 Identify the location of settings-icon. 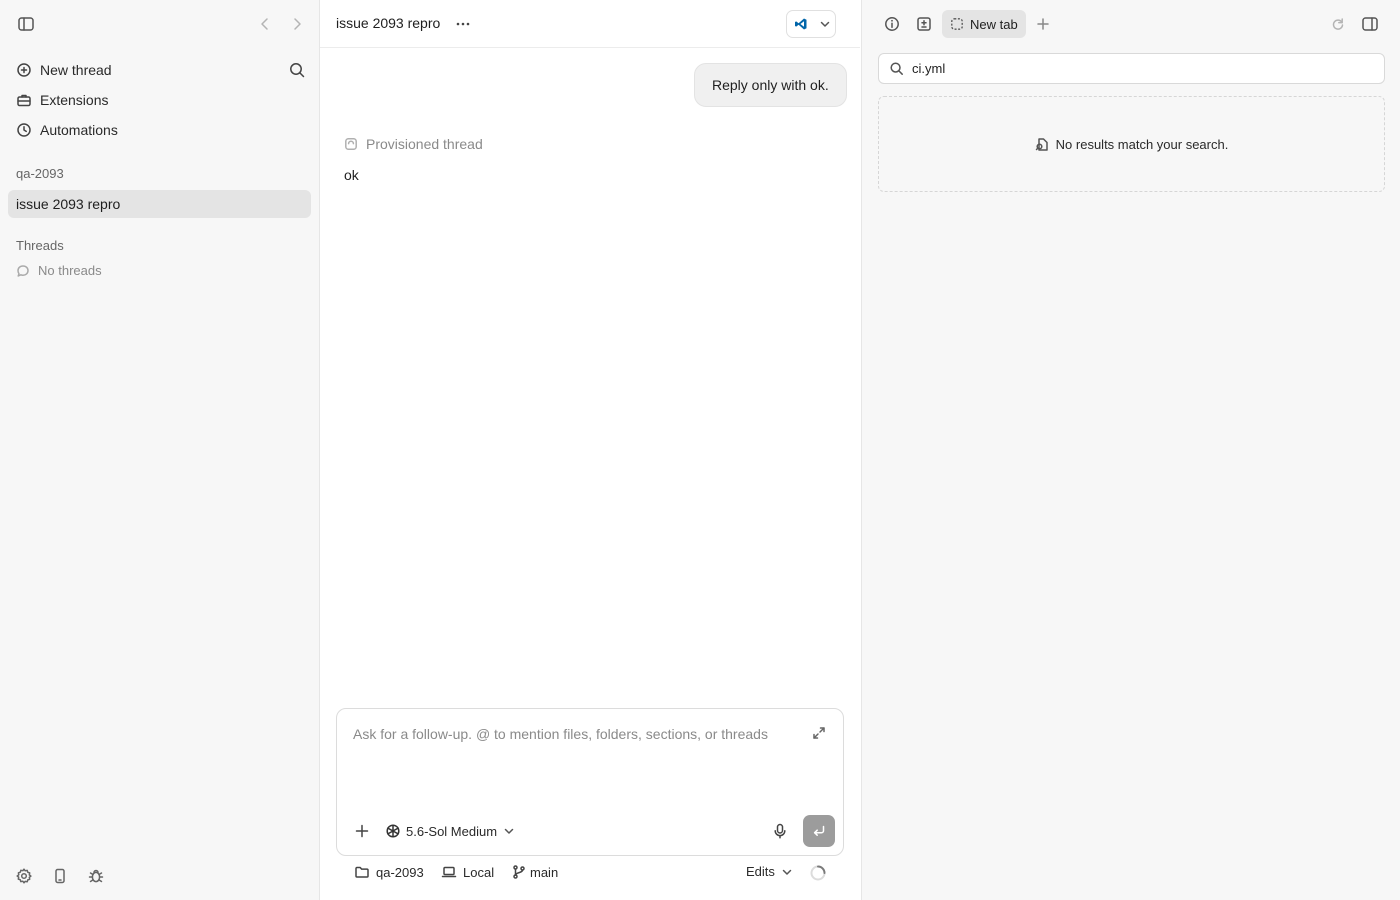
(24, 876).